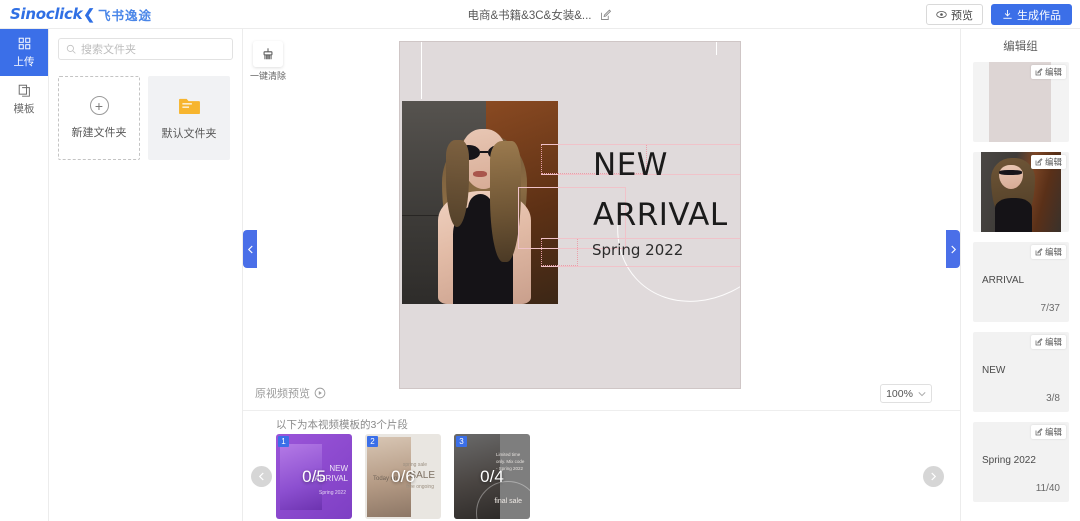  I want to click on filmstrip-next-button, so click(933, 476).